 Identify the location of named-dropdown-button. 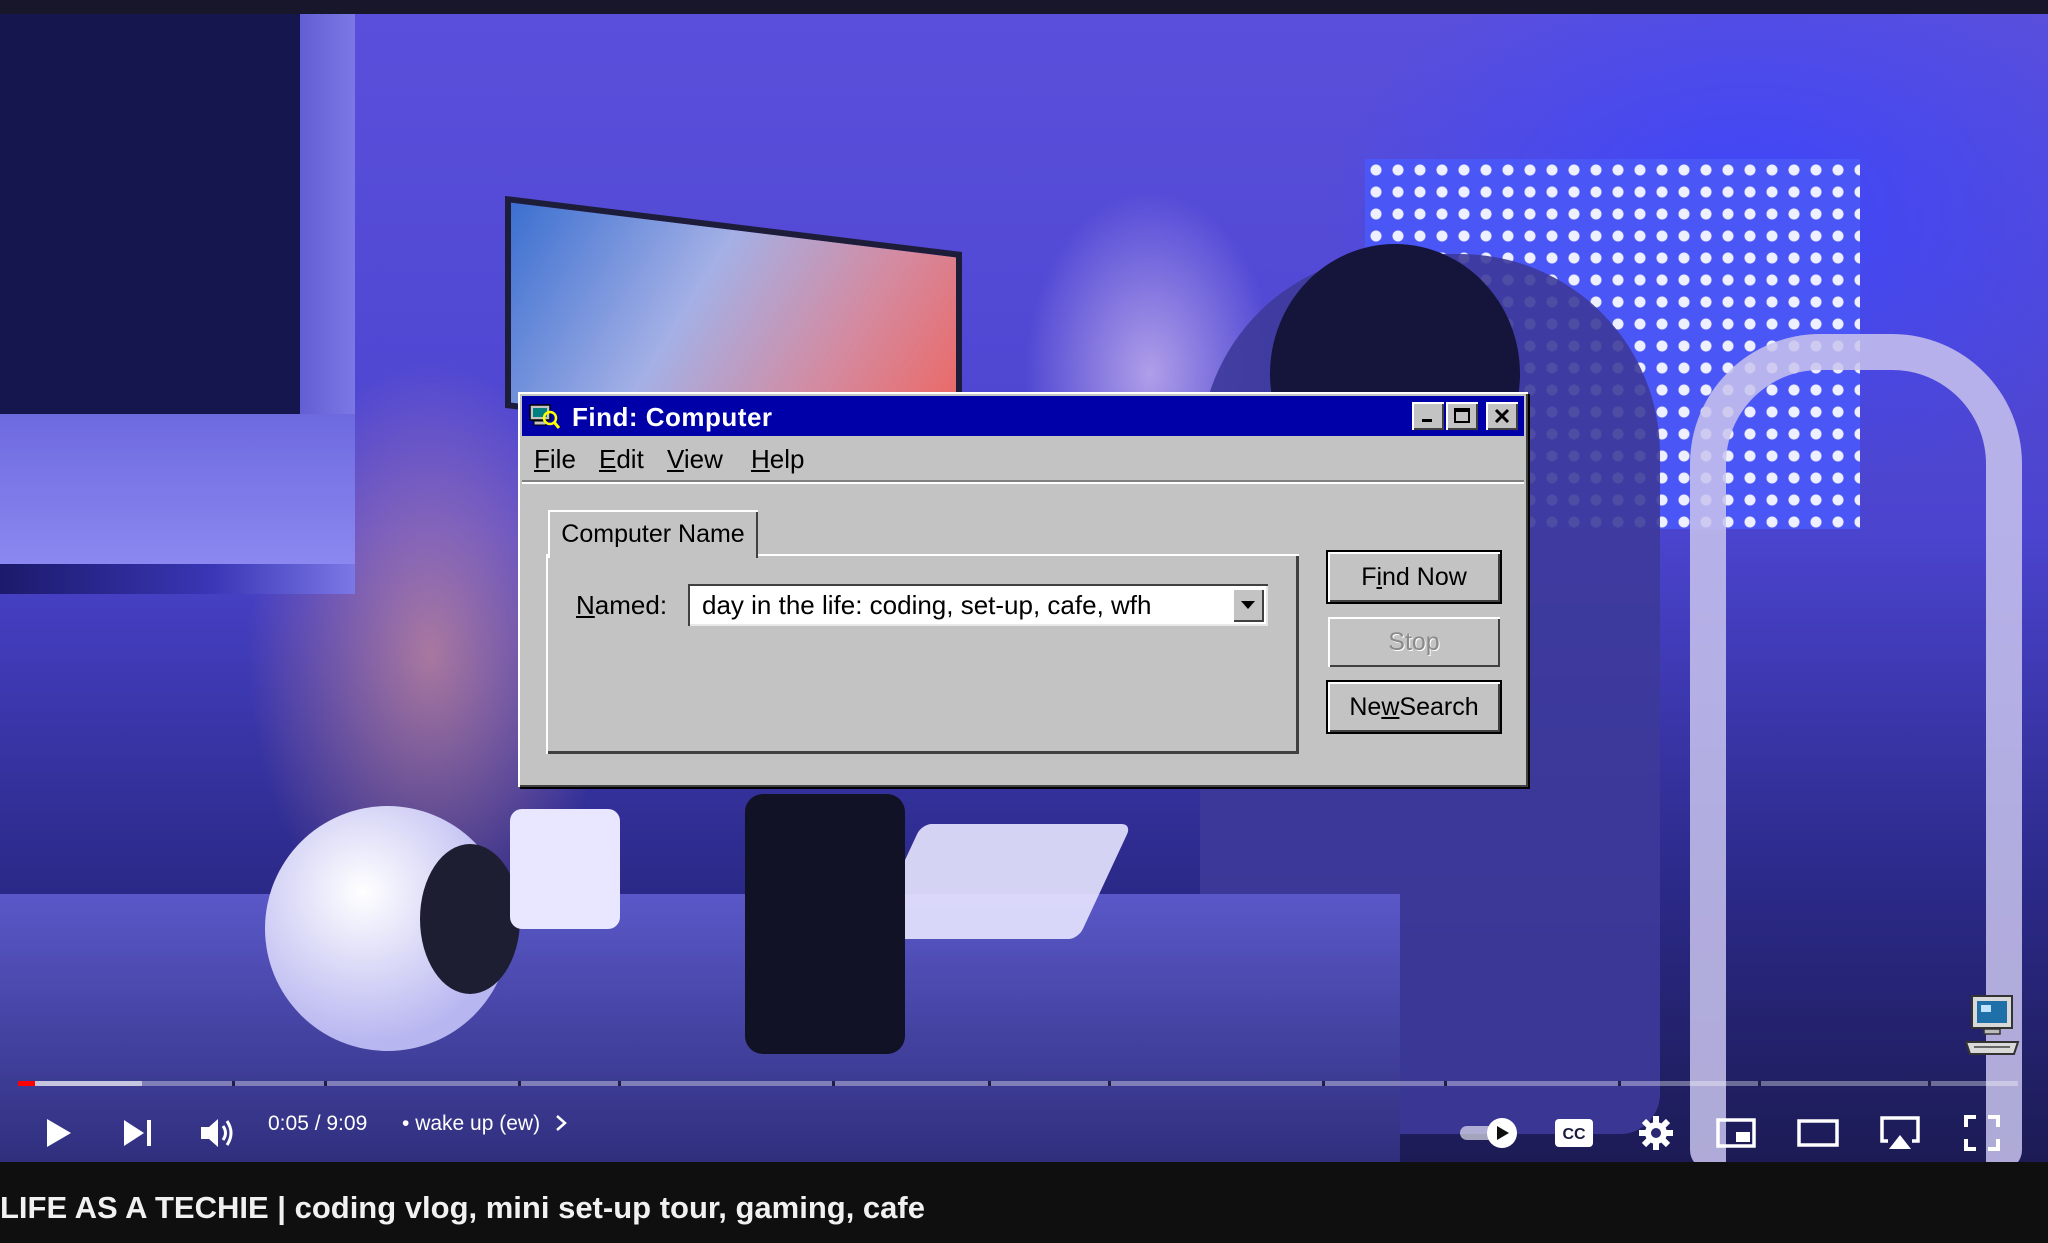
(1248, 605).